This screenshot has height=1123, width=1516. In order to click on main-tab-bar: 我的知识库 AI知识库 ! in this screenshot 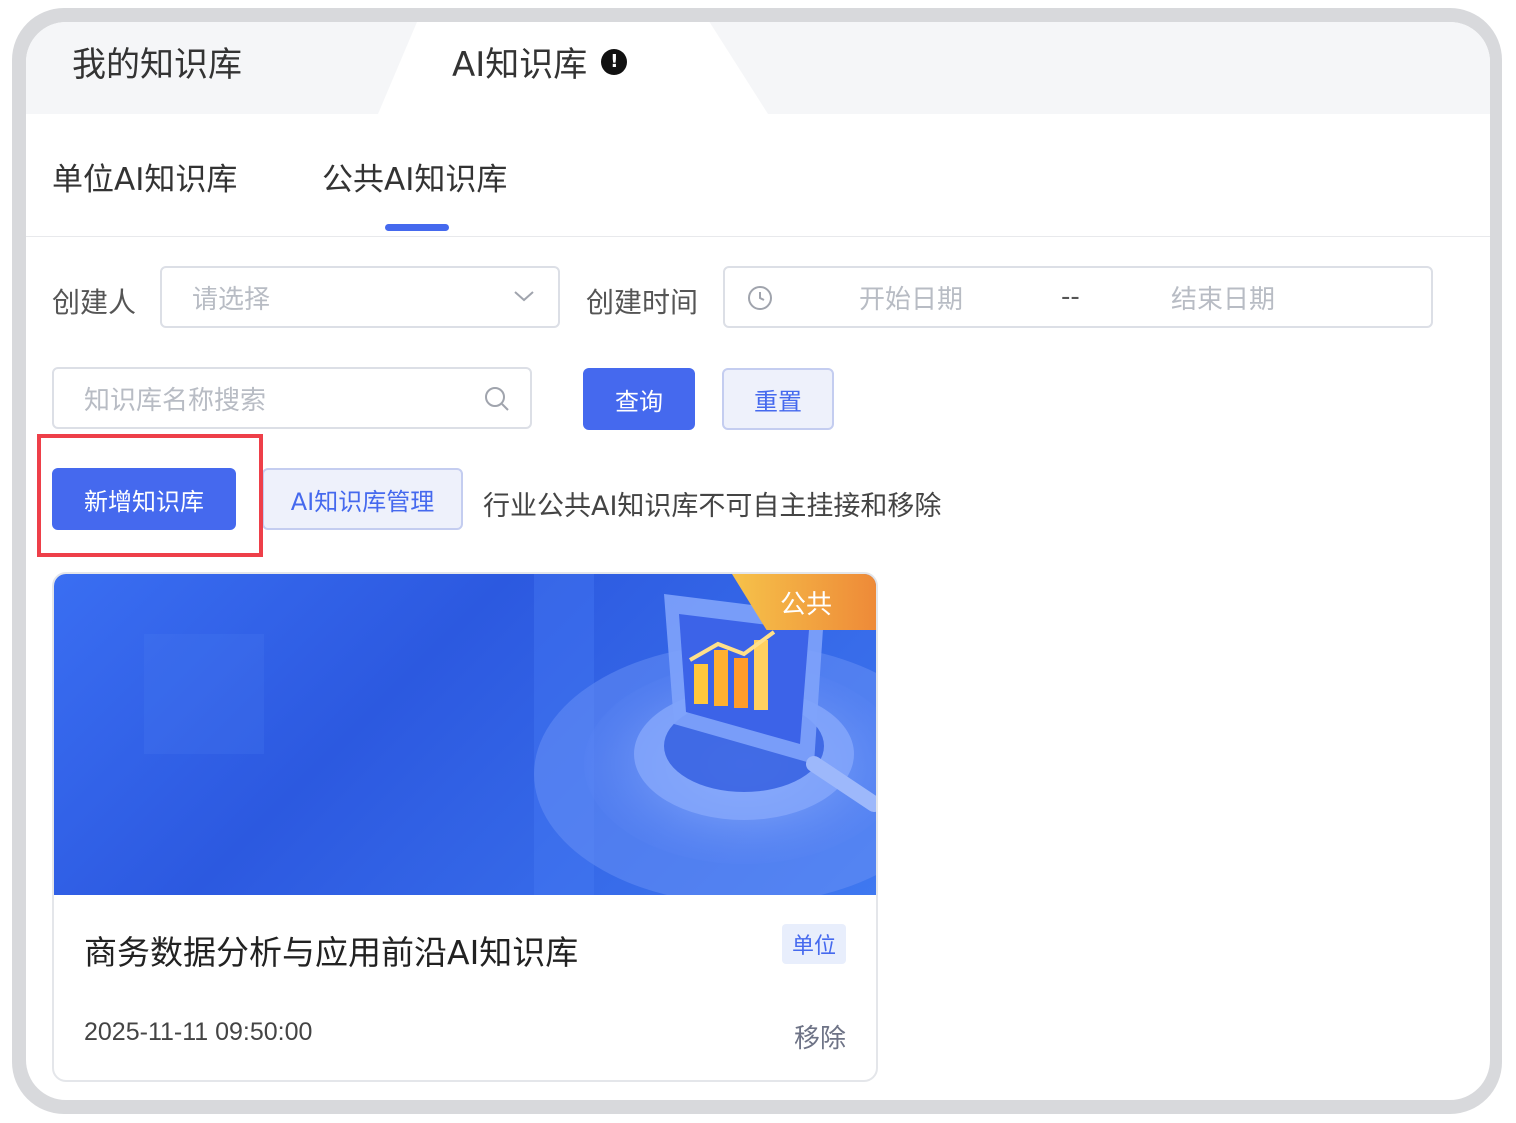, I will do `click(758, 68)`.